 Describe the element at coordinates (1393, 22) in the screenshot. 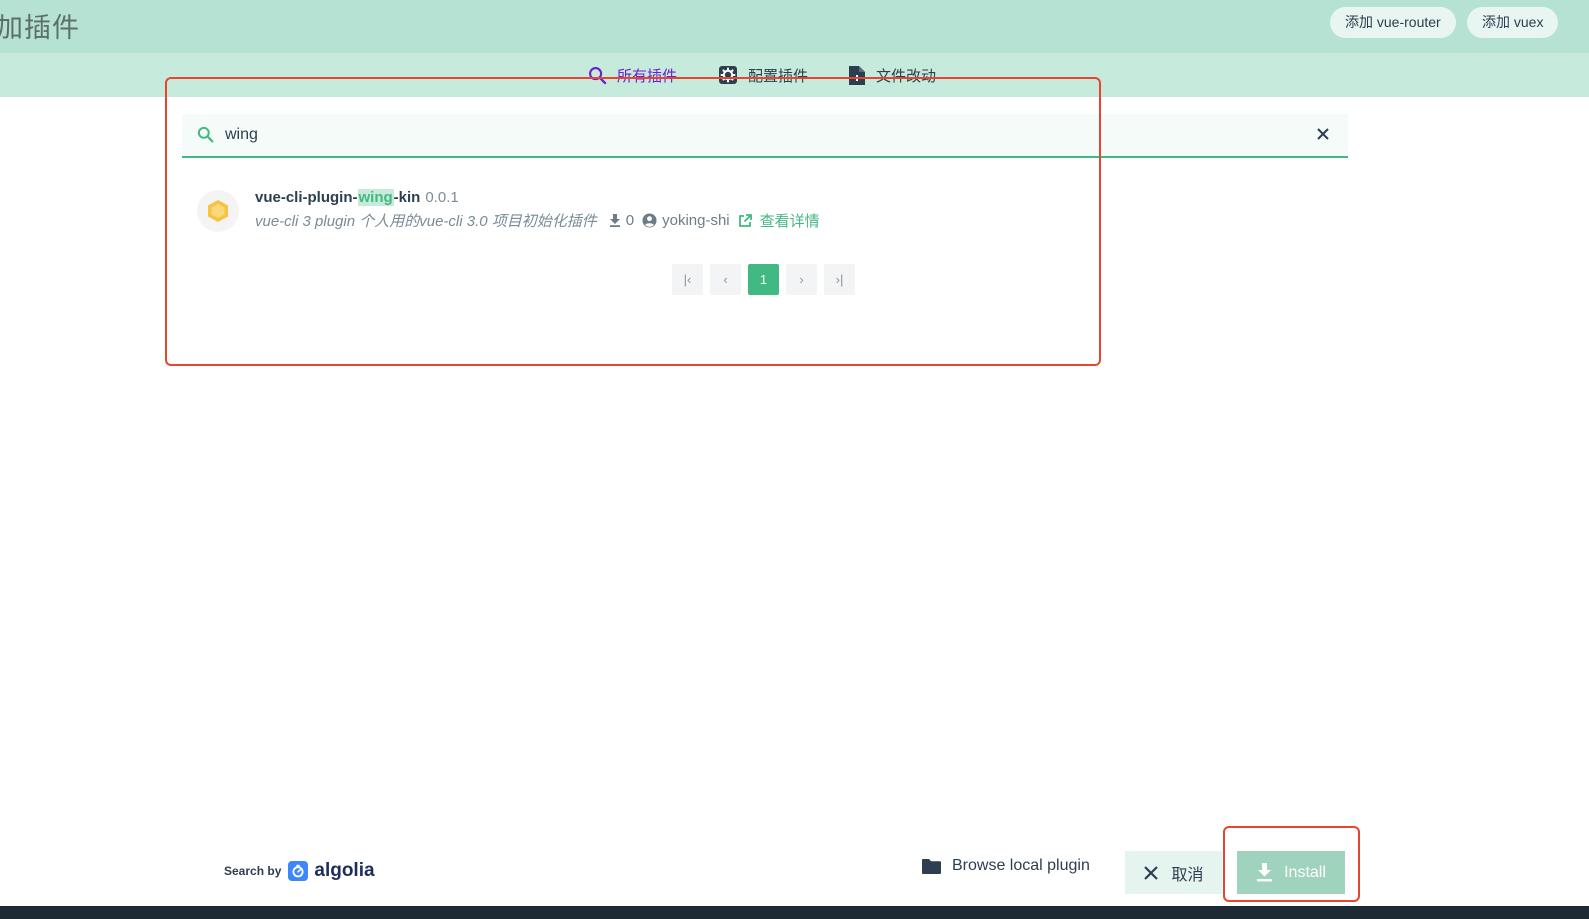

I see `add-vue-router-button: 添加 vue-router` at that location.